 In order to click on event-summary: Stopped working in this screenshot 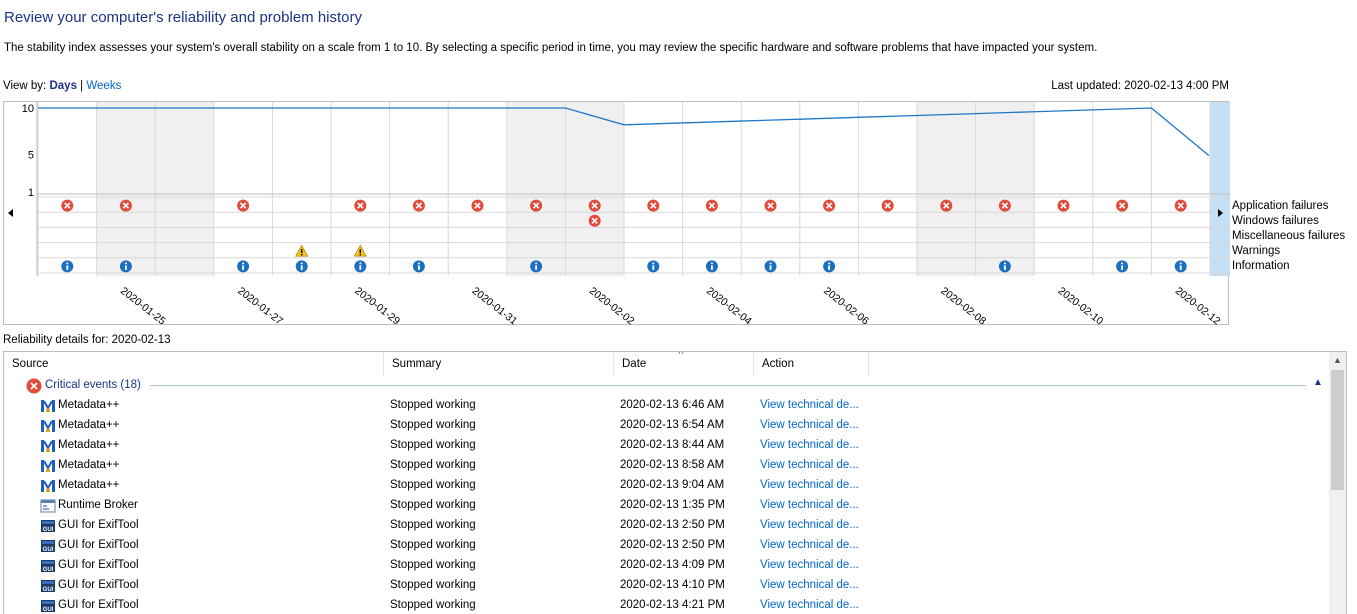, I will do `click(433, 505)`.